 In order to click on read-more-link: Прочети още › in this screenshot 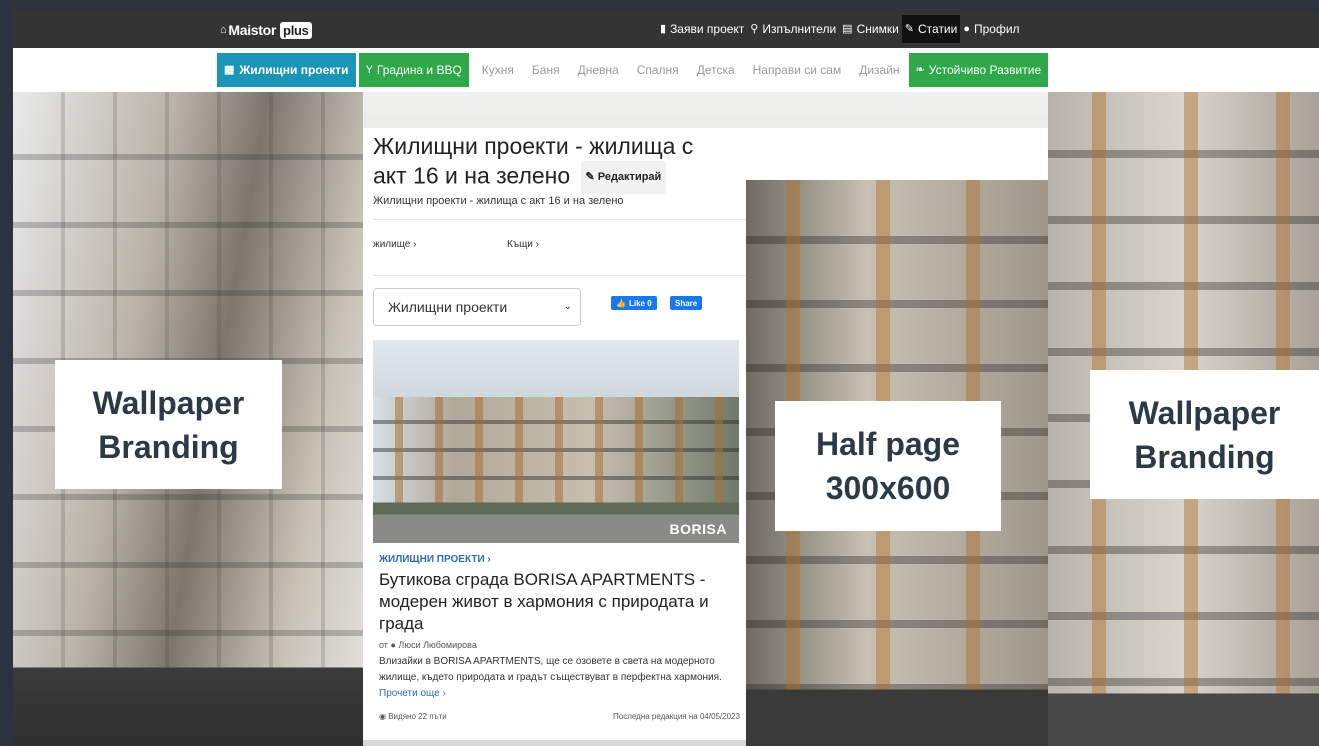, I will do `click(412, 693)`.